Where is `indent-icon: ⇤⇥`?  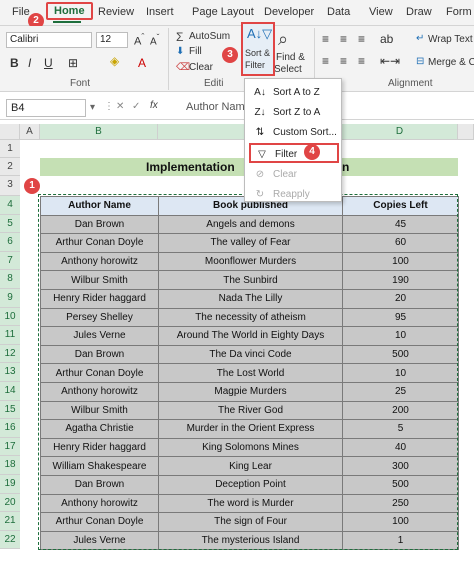 indent-icon: ⇤⇥ is located at coordinates (390, 61).